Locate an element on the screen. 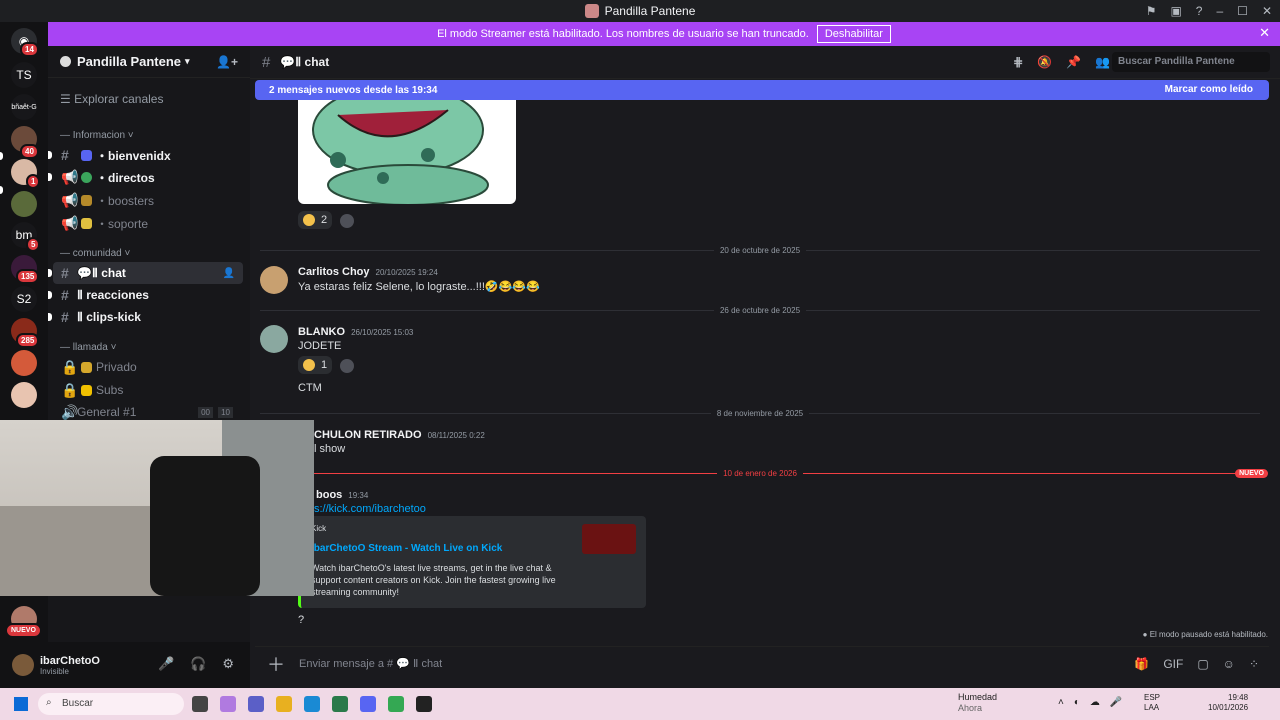 This screenshot has height=720, width=1280. chevron-up-icon: ˄ is located at coordinates (1061, 702).